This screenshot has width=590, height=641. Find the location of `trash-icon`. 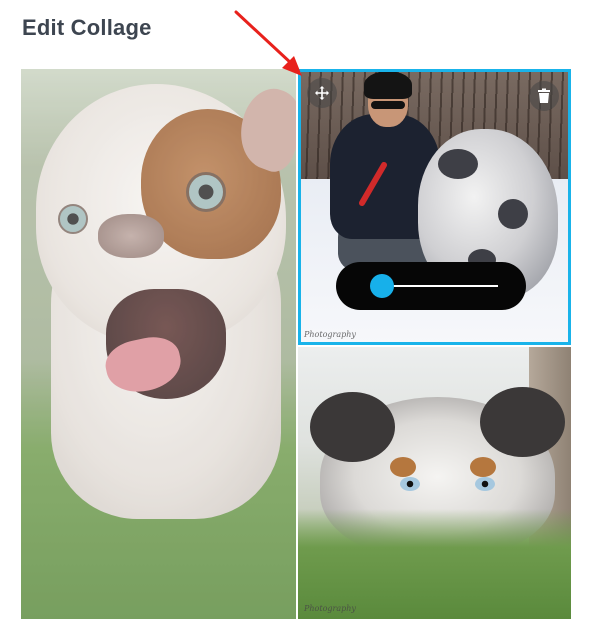

trash-icon is located at coordinates (544, 95).